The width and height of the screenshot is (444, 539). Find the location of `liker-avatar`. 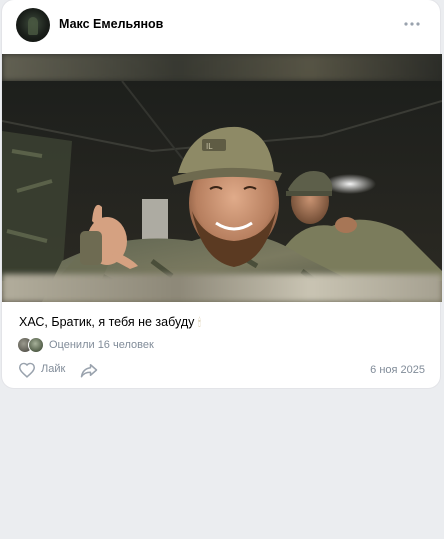

liker-avatar is located at coordinates (36, 345).